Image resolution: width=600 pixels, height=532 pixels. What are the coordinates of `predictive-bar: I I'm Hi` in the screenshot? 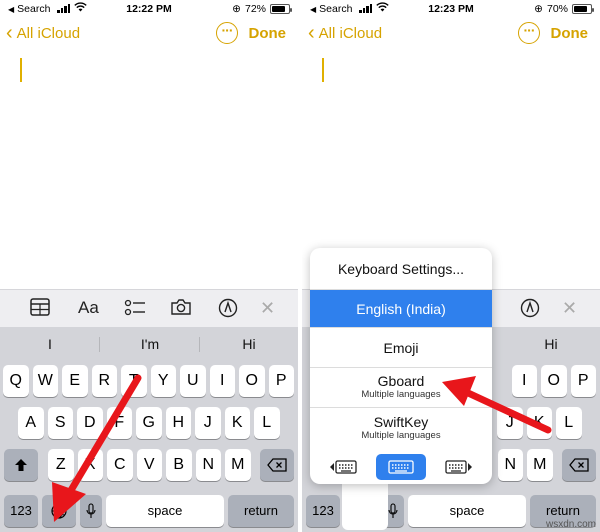 It's located at (149, 344).